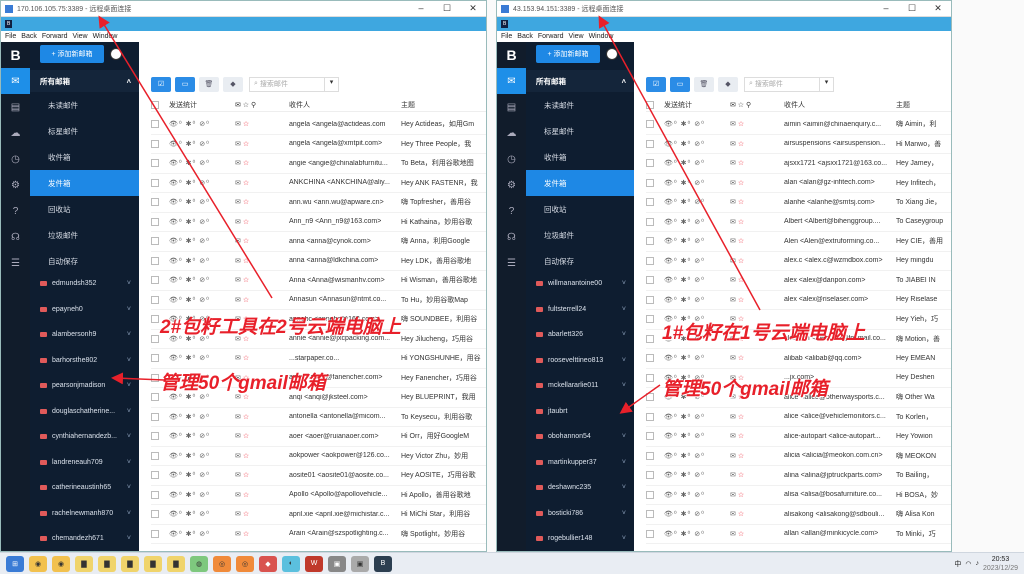 This screenshot has height=574, width=1024. What do you see at coordinates (580, 131) in the screenshot?
I see `folder-starred: 标星邮件` at bounding box center [580, 131].